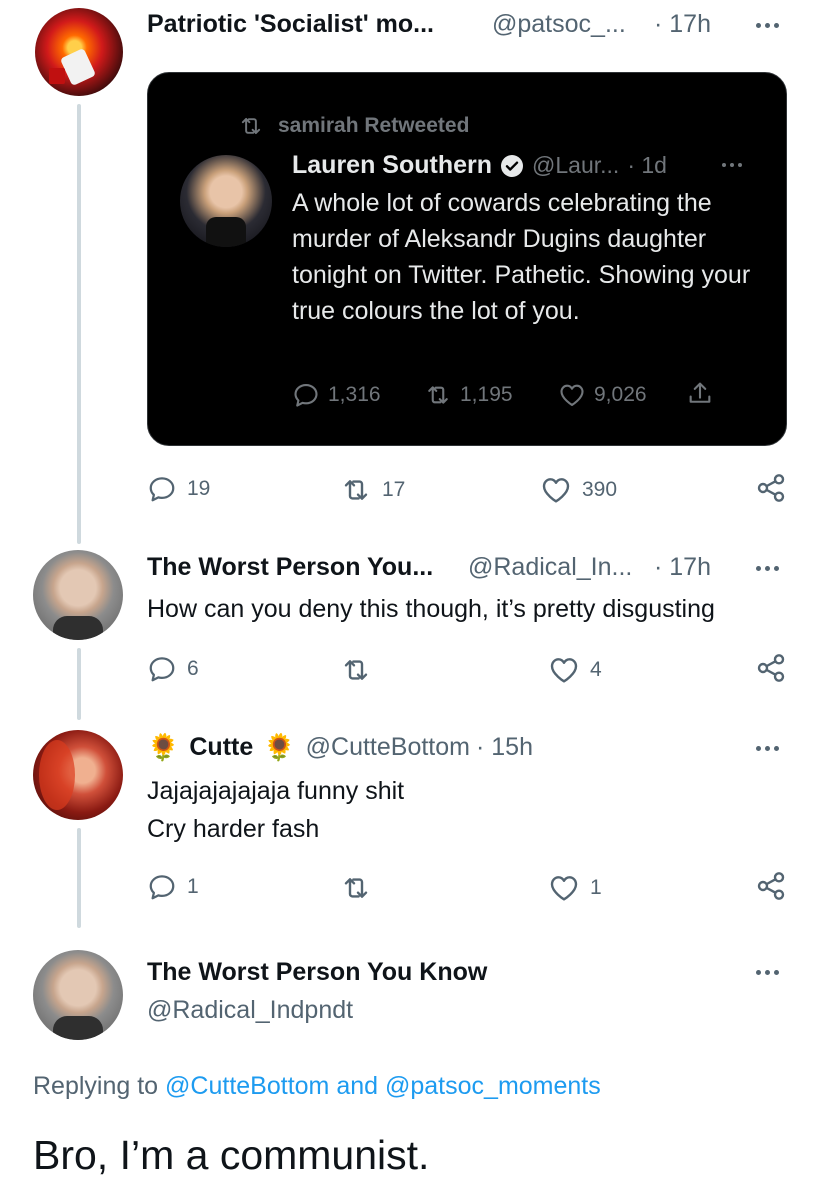  Describe the element at coordinates (276, 791) in the screenshot. I see `tweet-text-line1: Jajajajajajaja funny shit` at that location.